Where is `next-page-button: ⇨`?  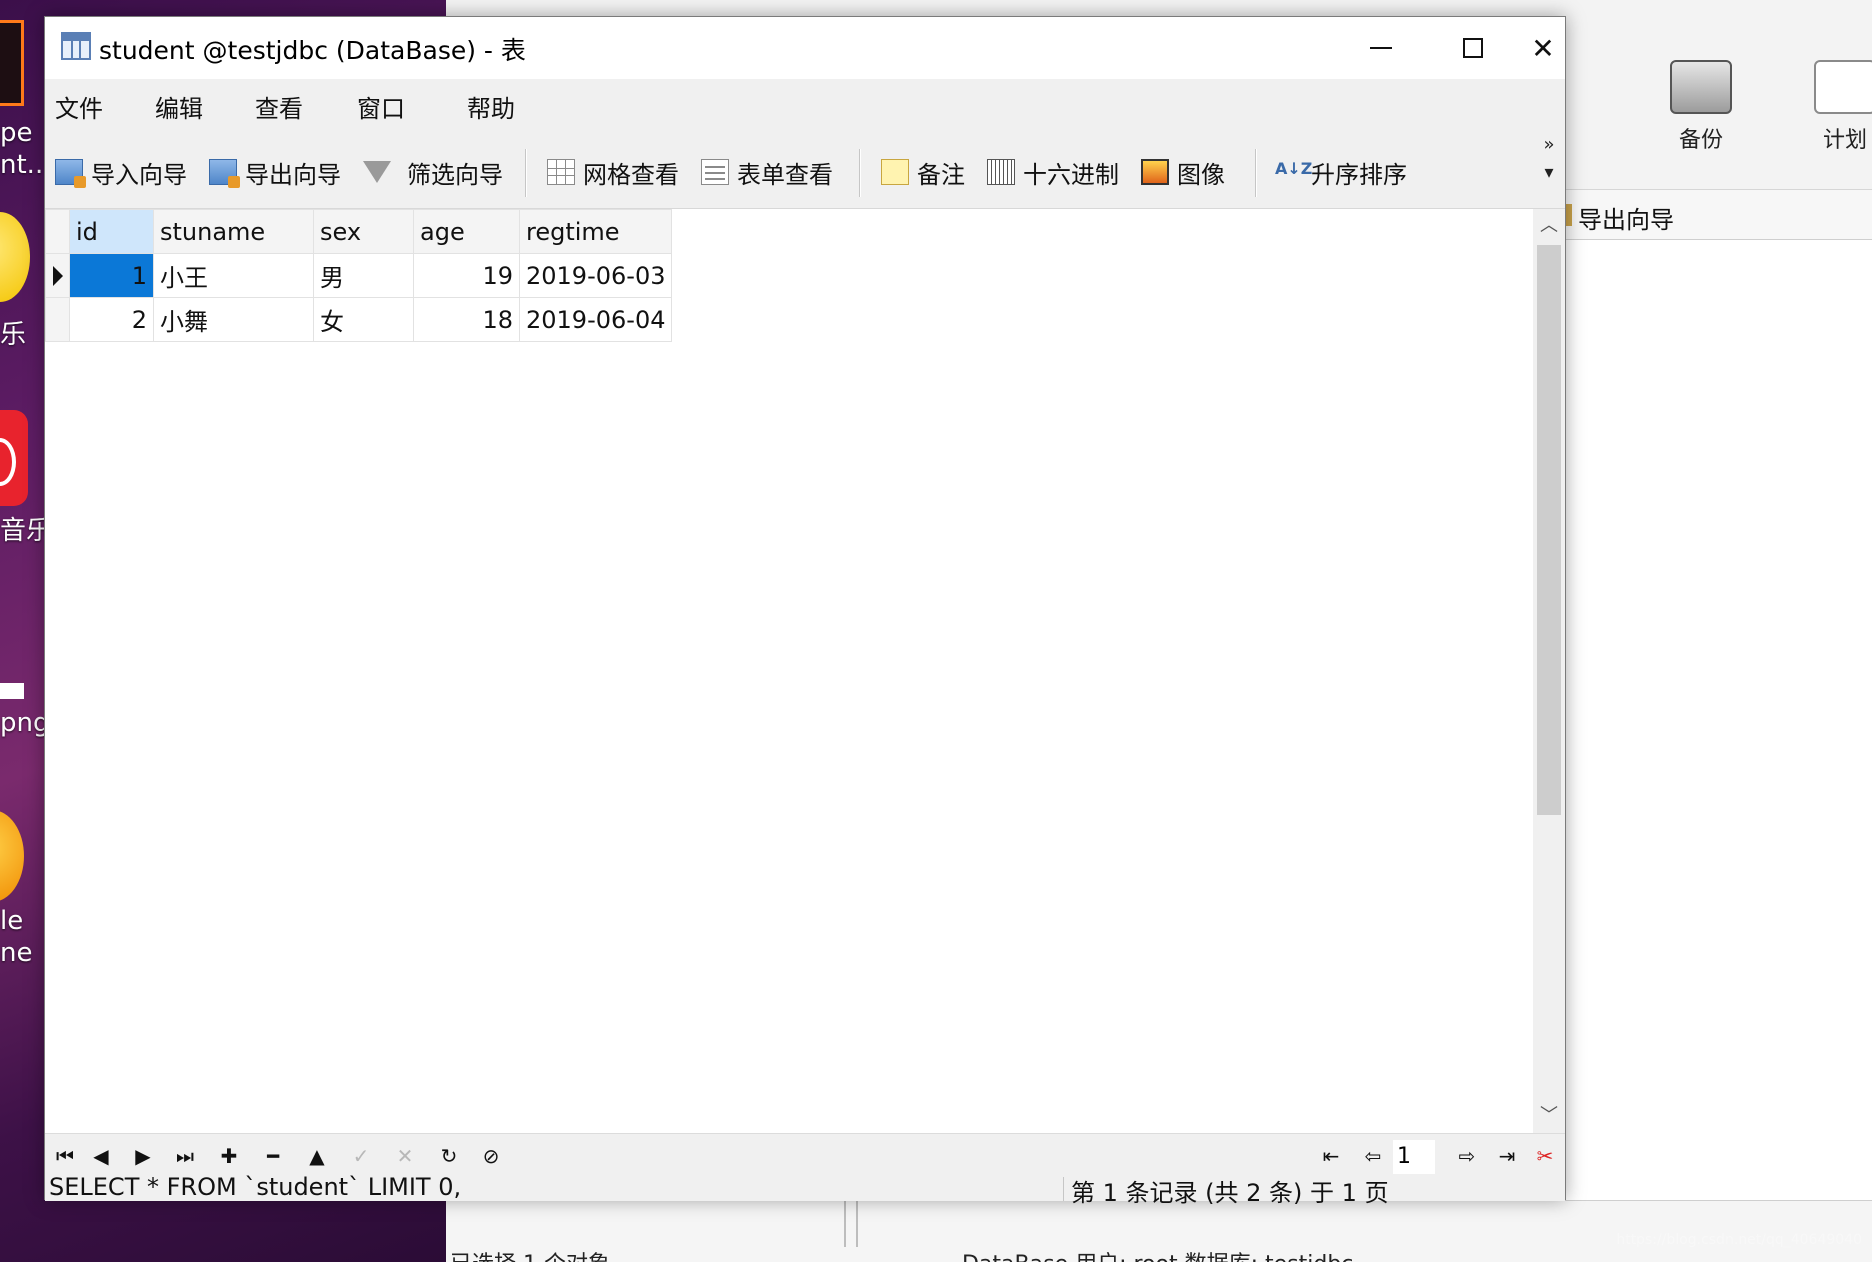 next-page-button: ⇨ is located at coordinates (1467, 1156).